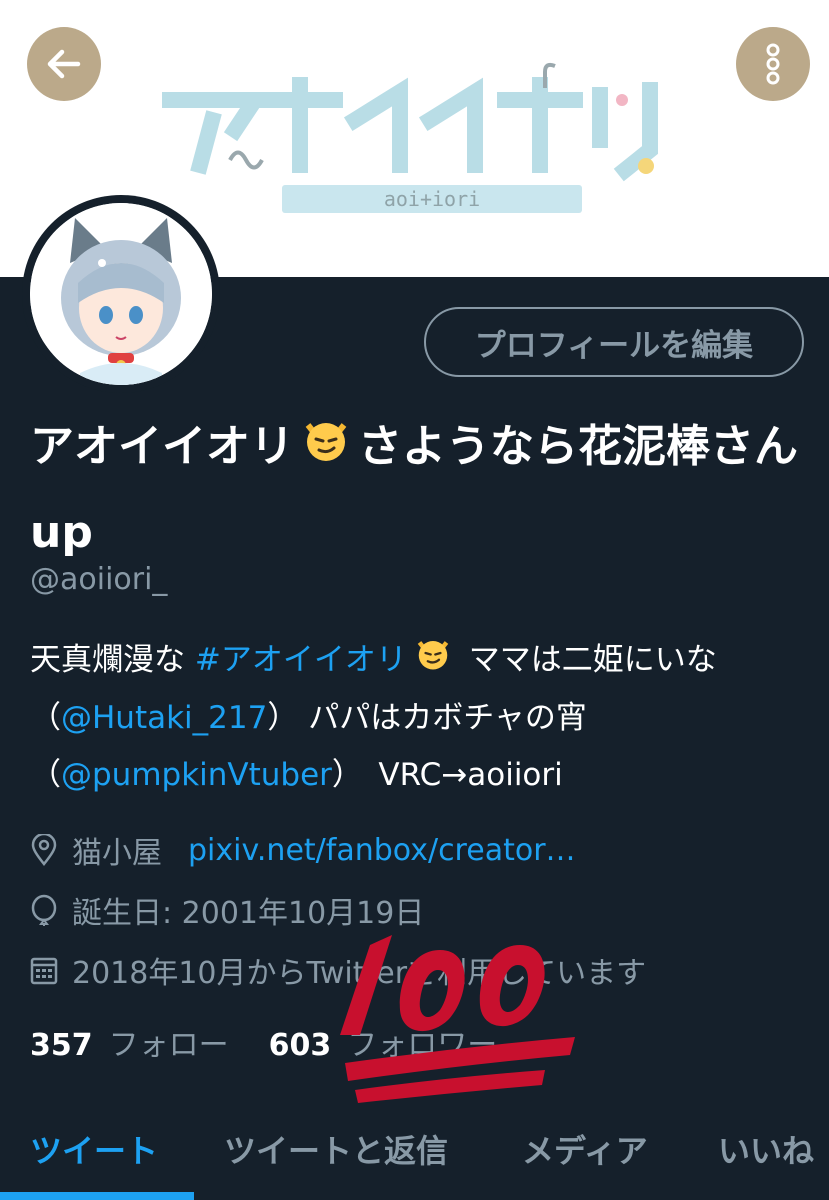 This screenshot has height=1200, width=829. Describe the element at coordinates (61, 1045) in the screenshot. I see `following-count: 357` at that location.